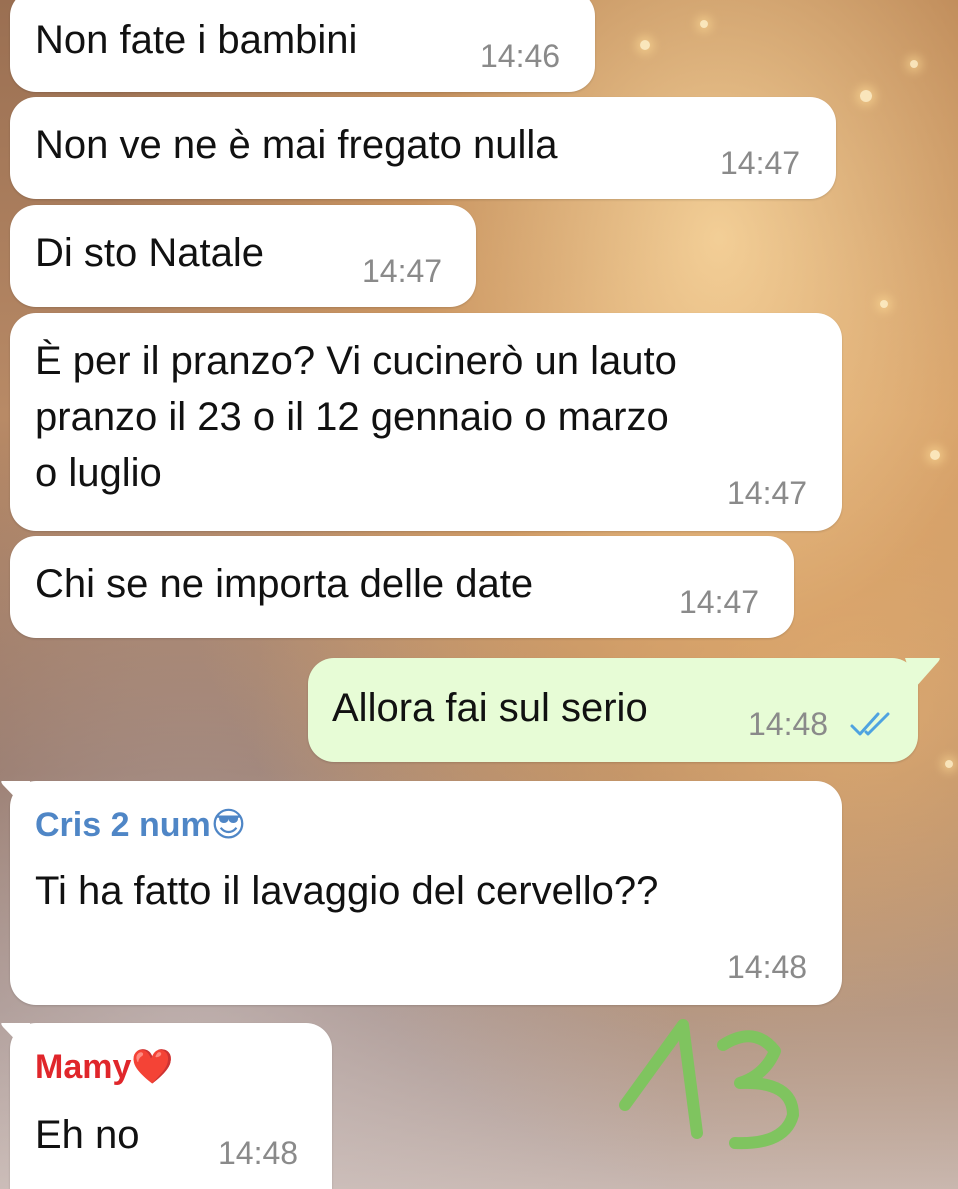  I want to click on message-bubble: Chi se ne importa delle date 14:47, so click(402, 587).